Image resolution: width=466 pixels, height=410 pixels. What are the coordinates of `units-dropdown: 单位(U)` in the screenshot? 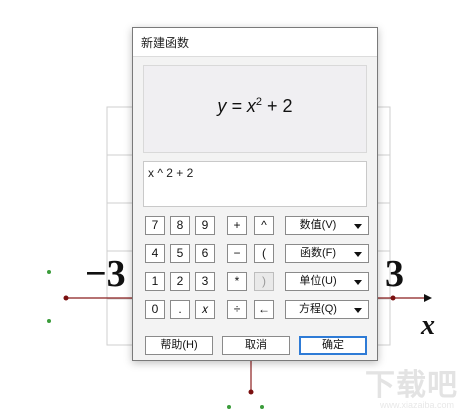 It's located at (327, 281).